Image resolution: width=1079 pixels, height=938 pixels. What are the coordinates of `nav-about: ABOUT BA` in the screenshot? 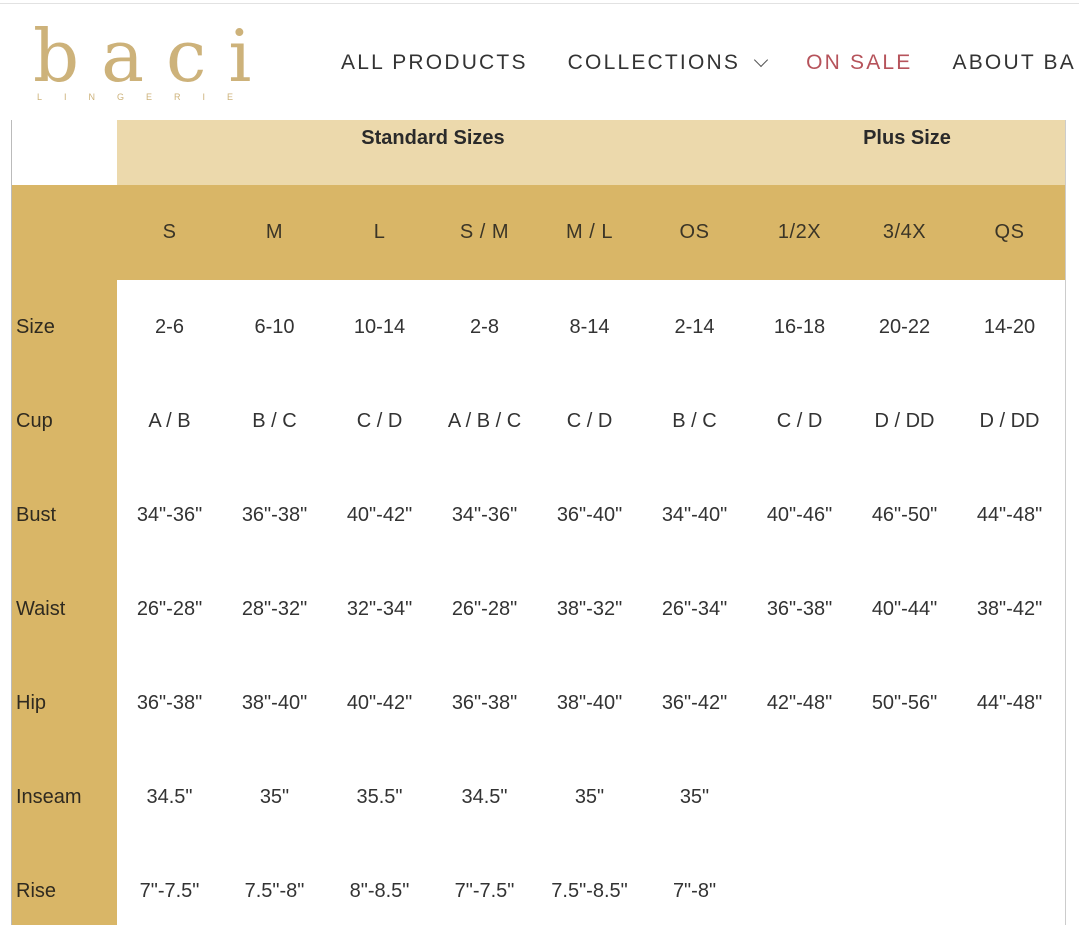 It's located at (1014, 63).